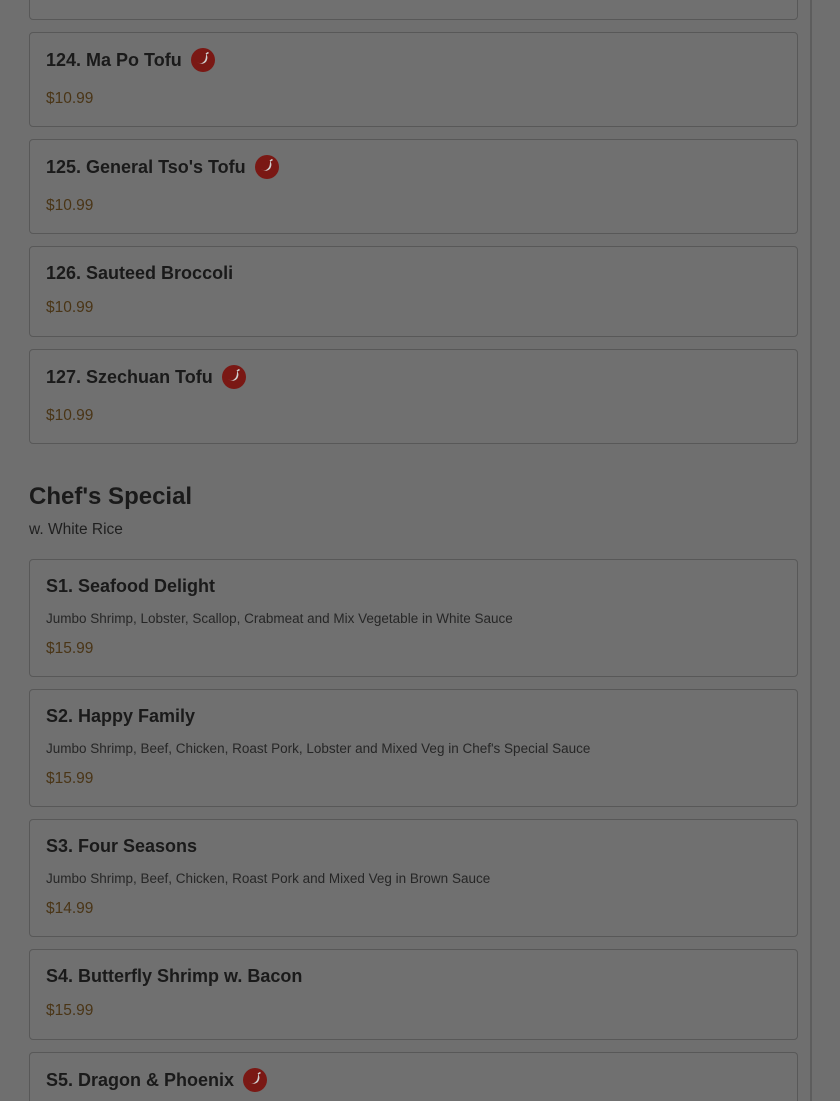 The width and height of the screenshot is (840, 1101). I want to click on item-name: S2. Happy Family, so click(121, 716).